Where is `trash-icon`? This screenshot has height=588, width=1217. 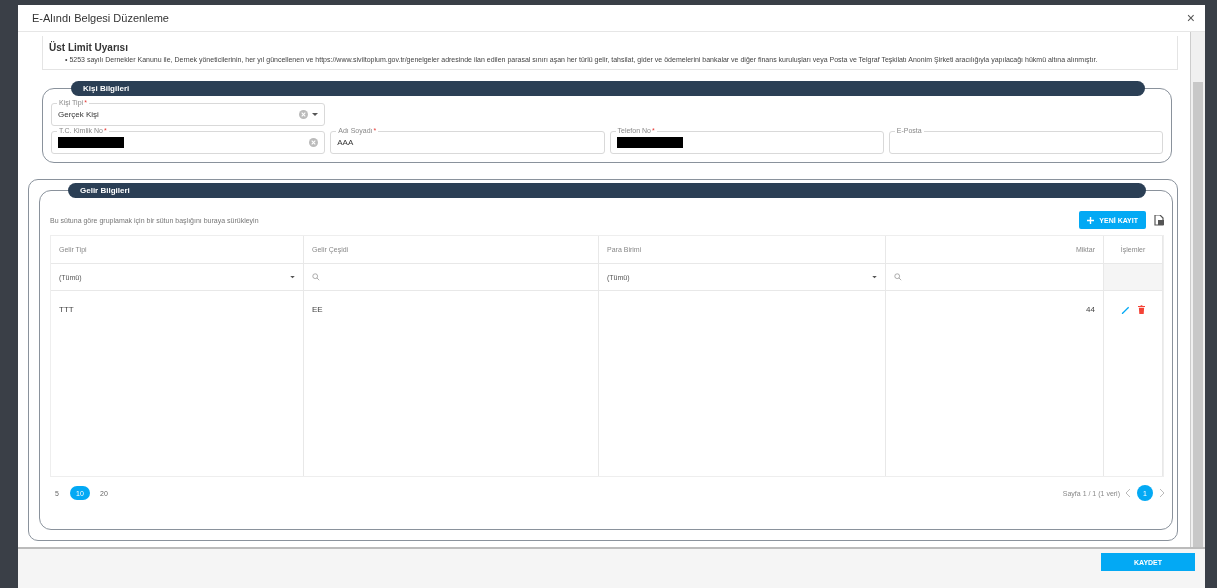
trash-icon is located at coordinates (1141, 309).